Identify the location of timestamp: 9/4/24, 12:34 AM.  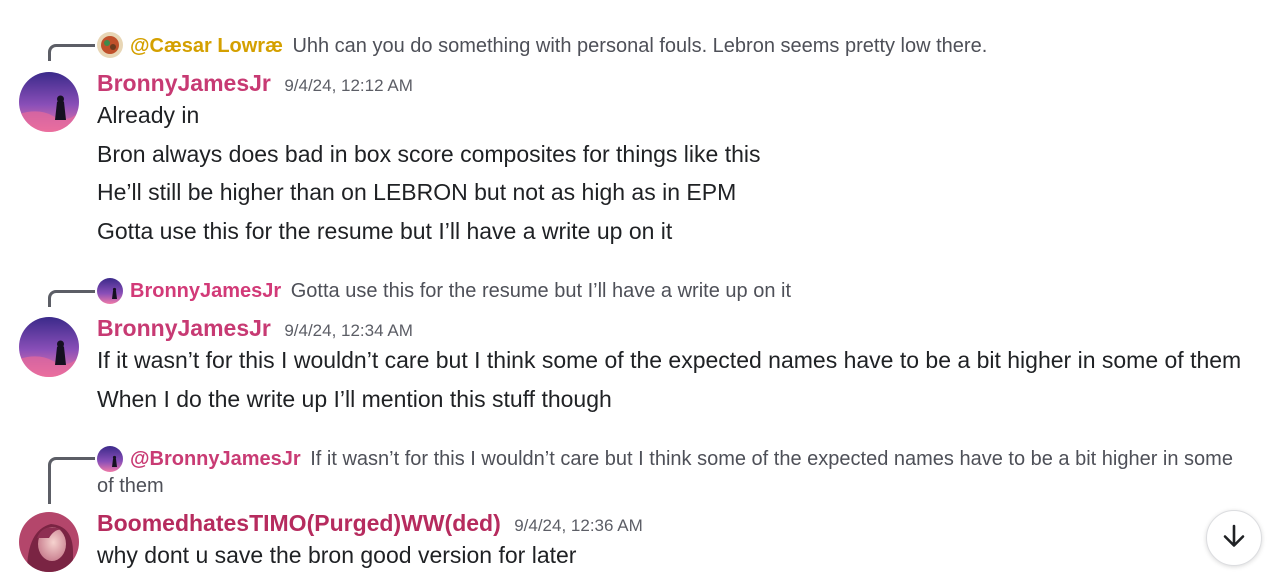
(348, 330).